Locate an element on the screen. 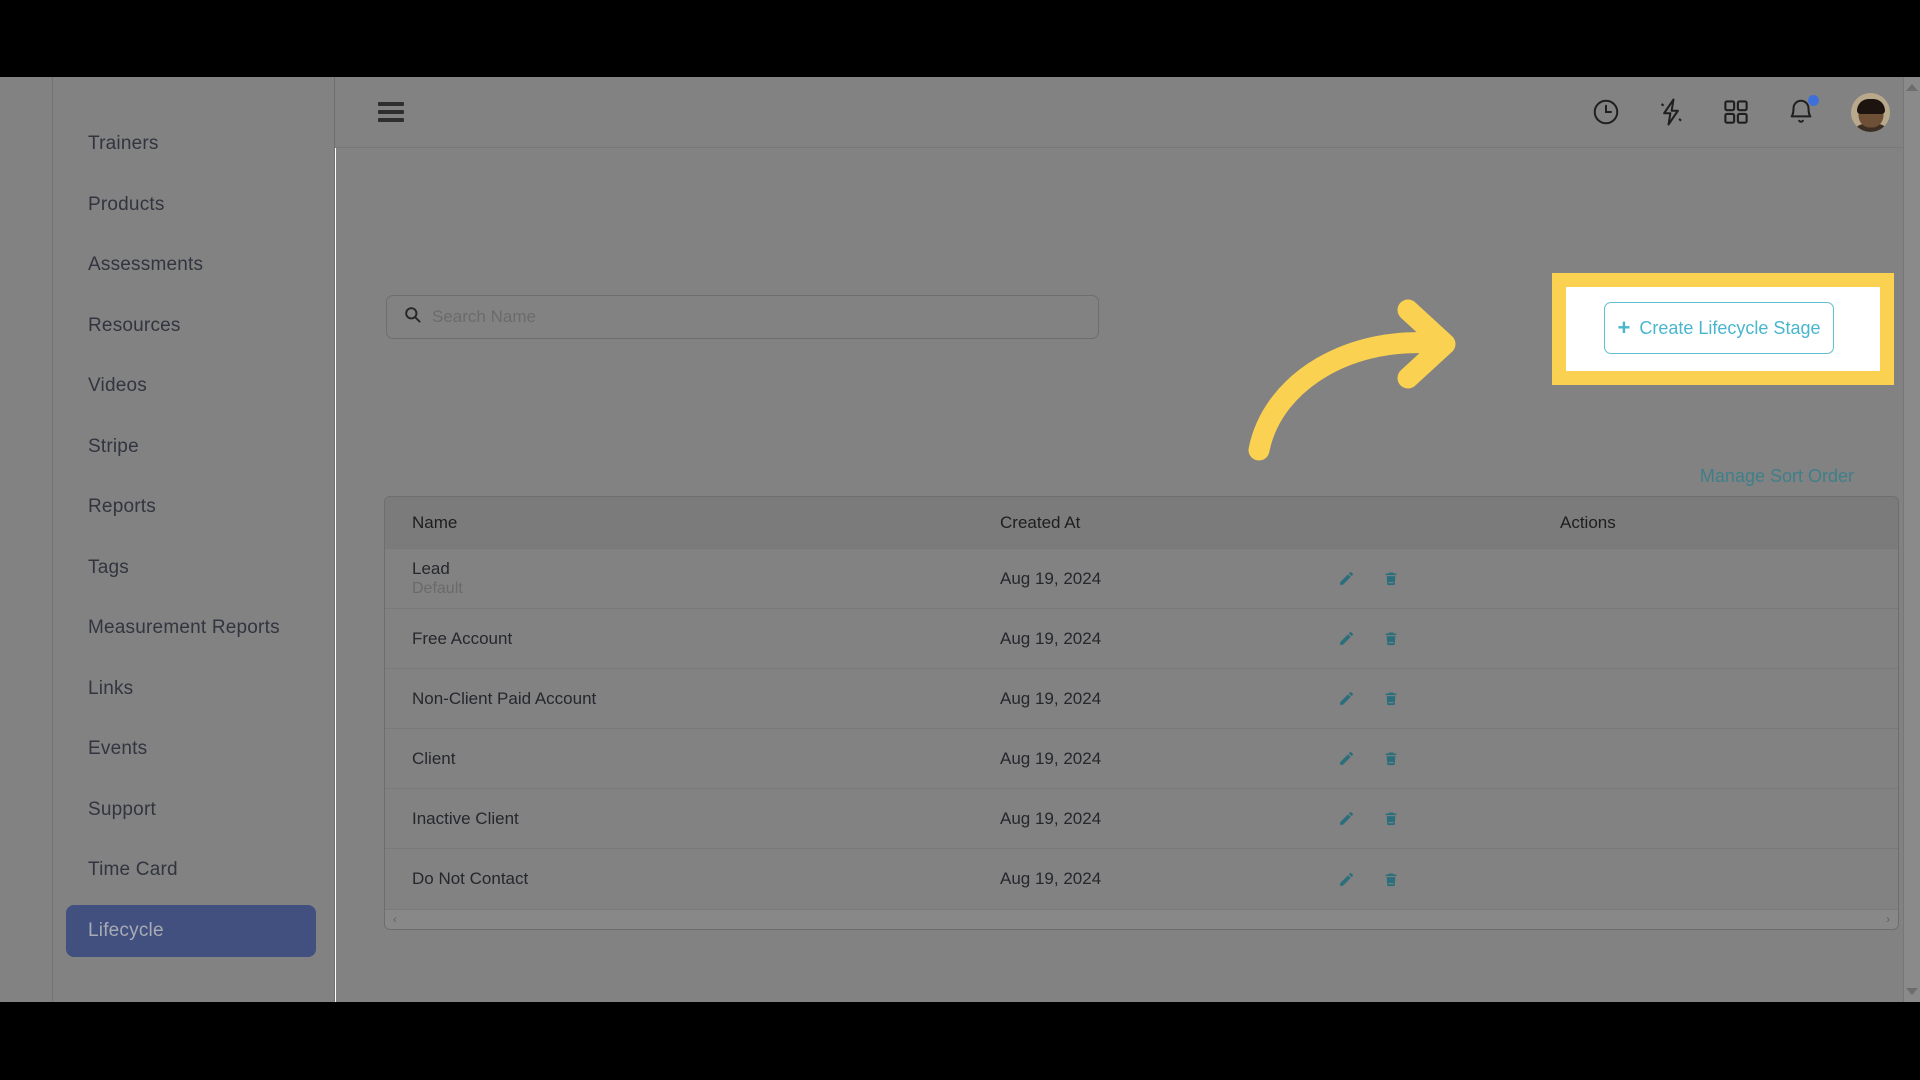  create-lifecycle-stage-button: + Create Lifecycle Stage is located at coordinates (1719, 328).